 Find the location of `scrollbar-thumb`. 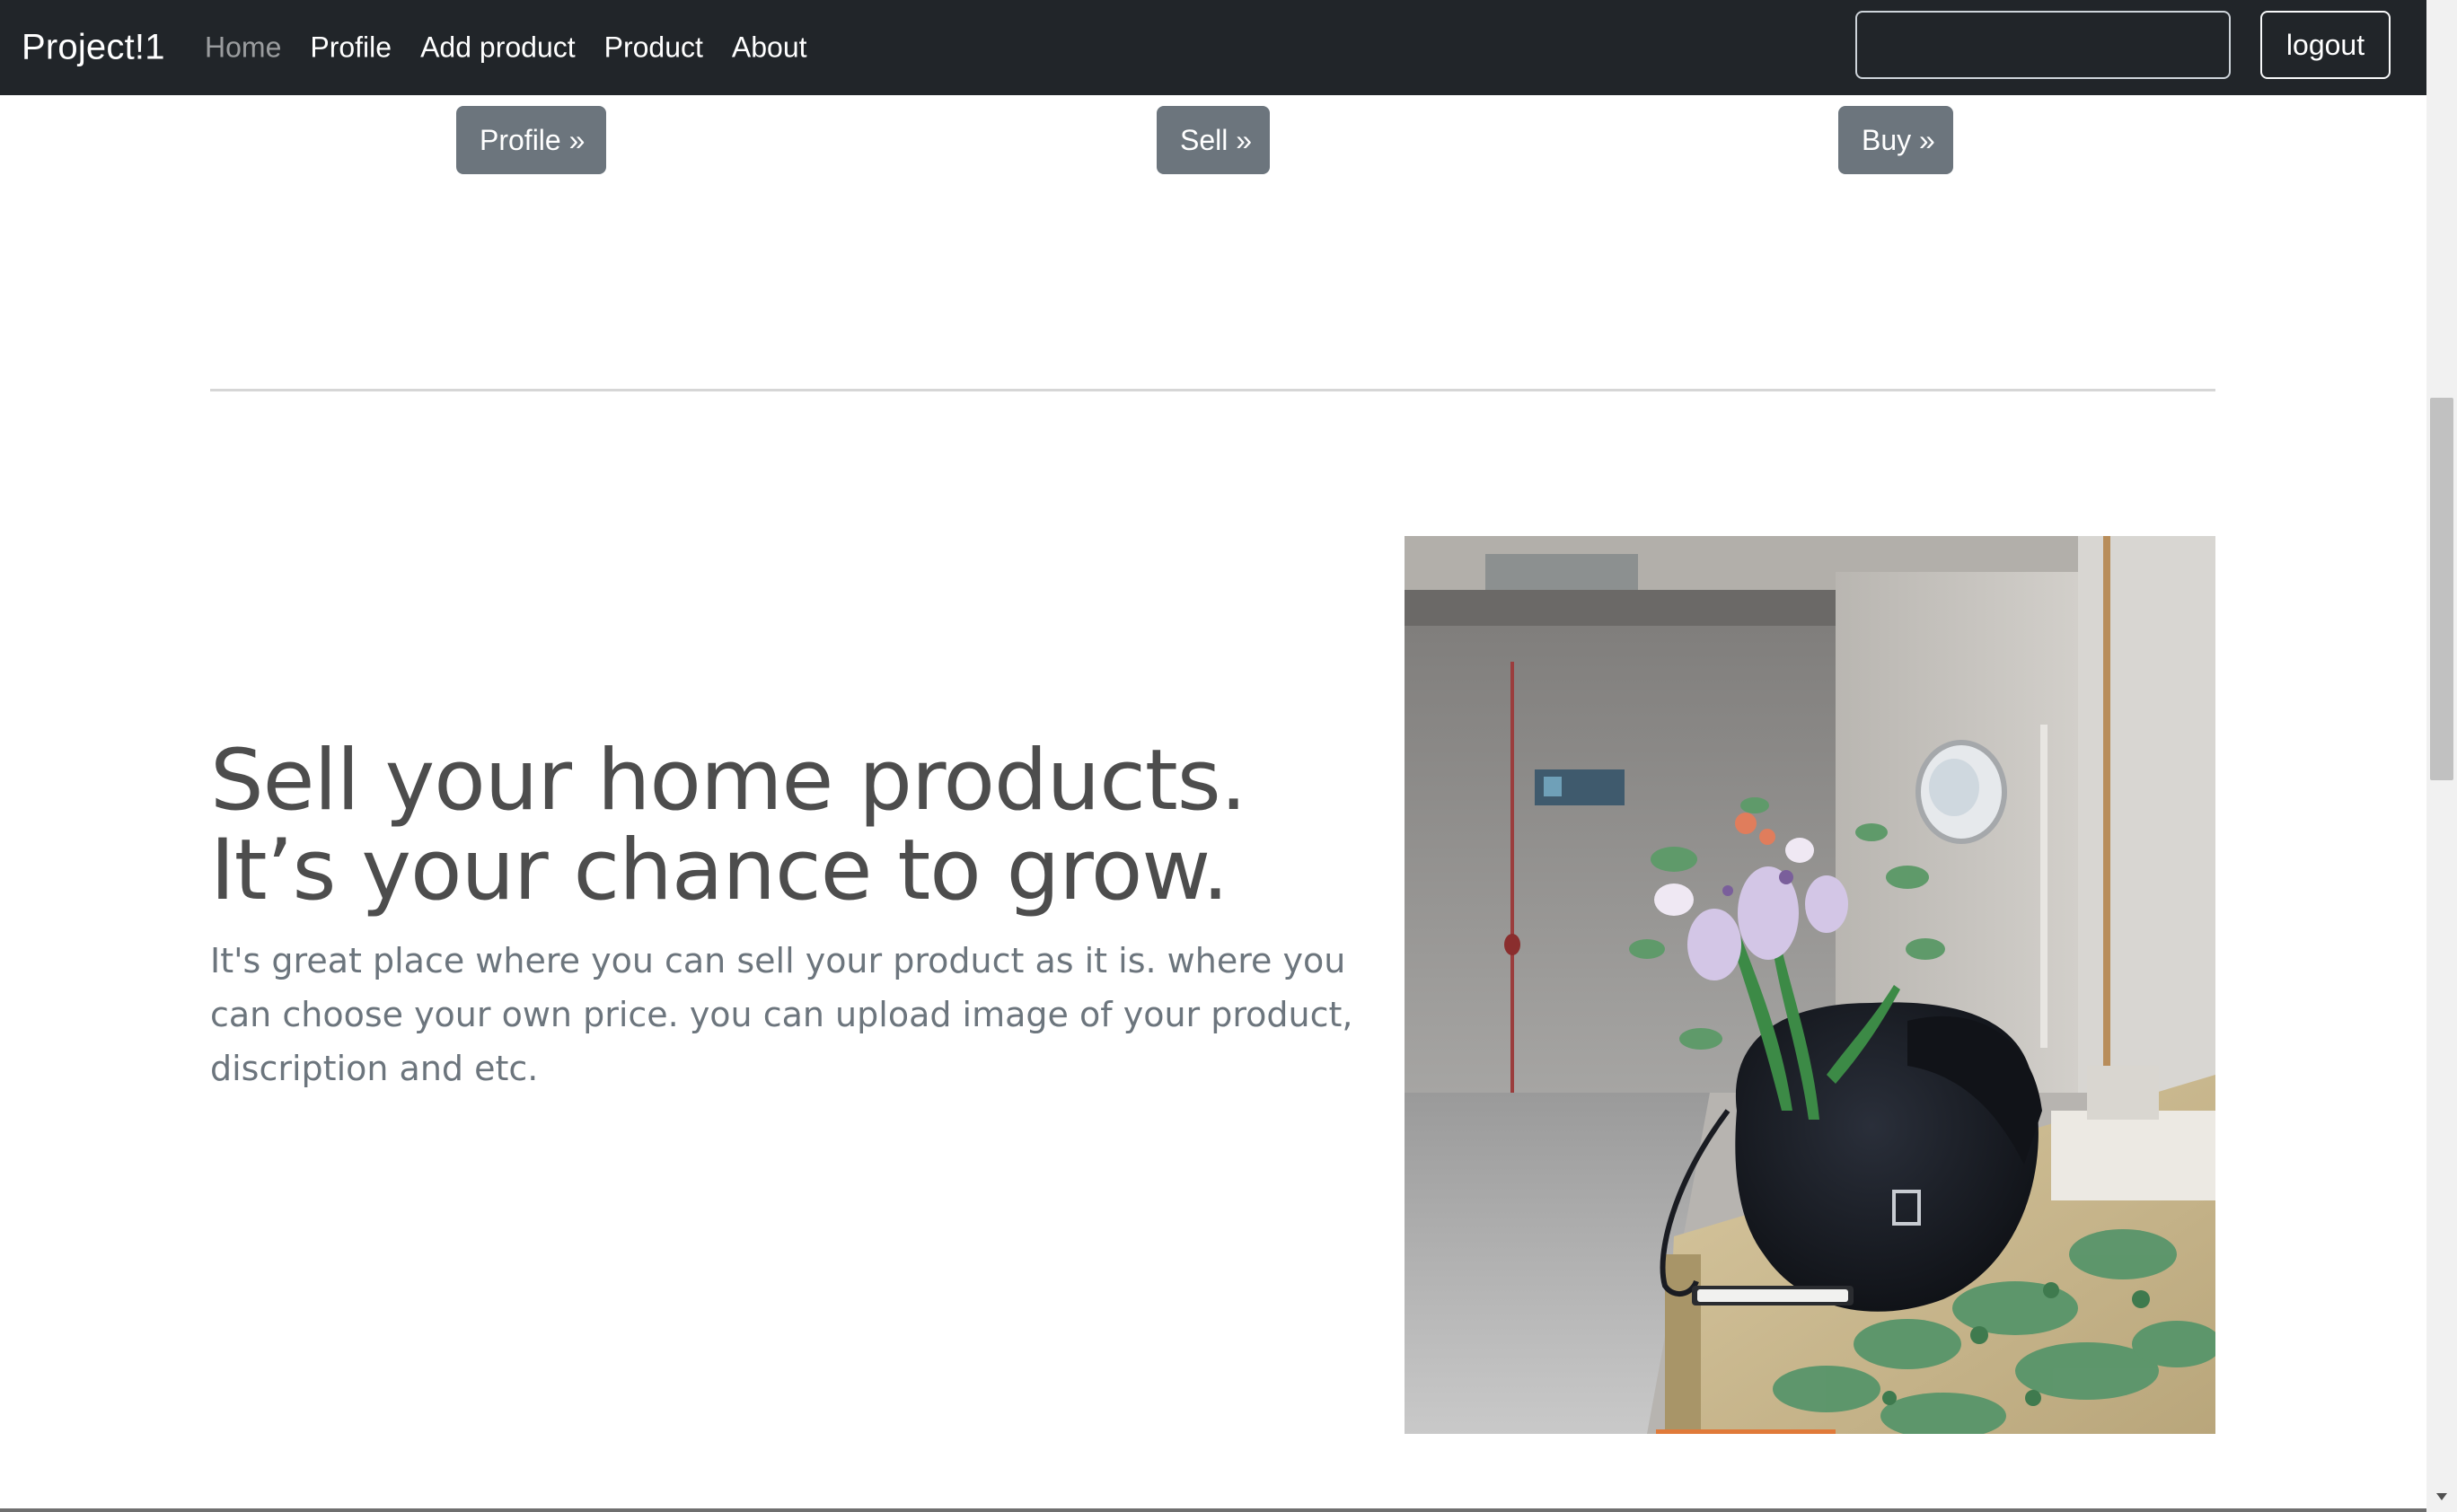

scrollbar-thumb is located at coordinates (2441, 589).